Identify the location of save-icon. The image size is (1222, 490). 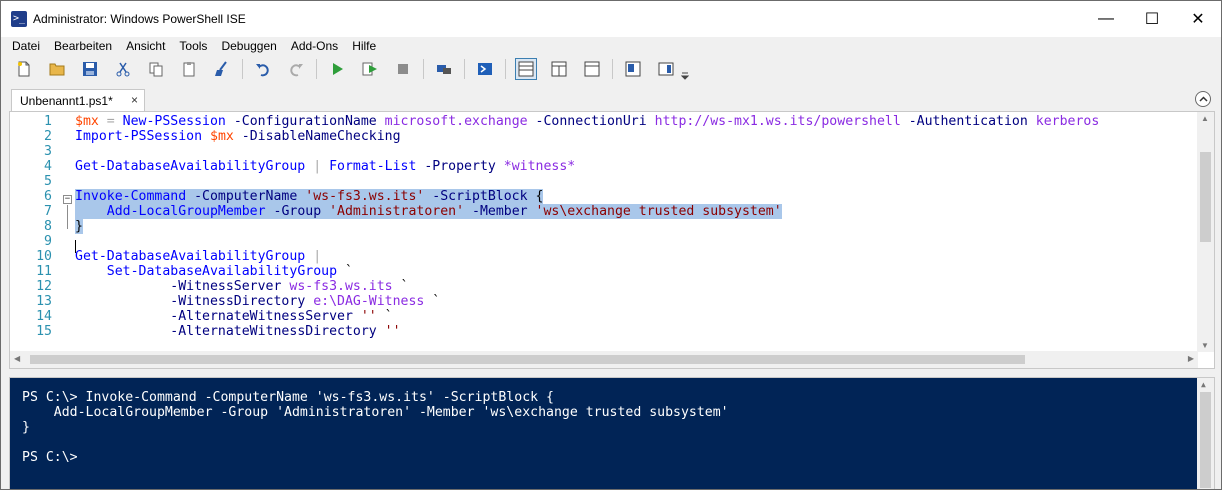
(90, 69).